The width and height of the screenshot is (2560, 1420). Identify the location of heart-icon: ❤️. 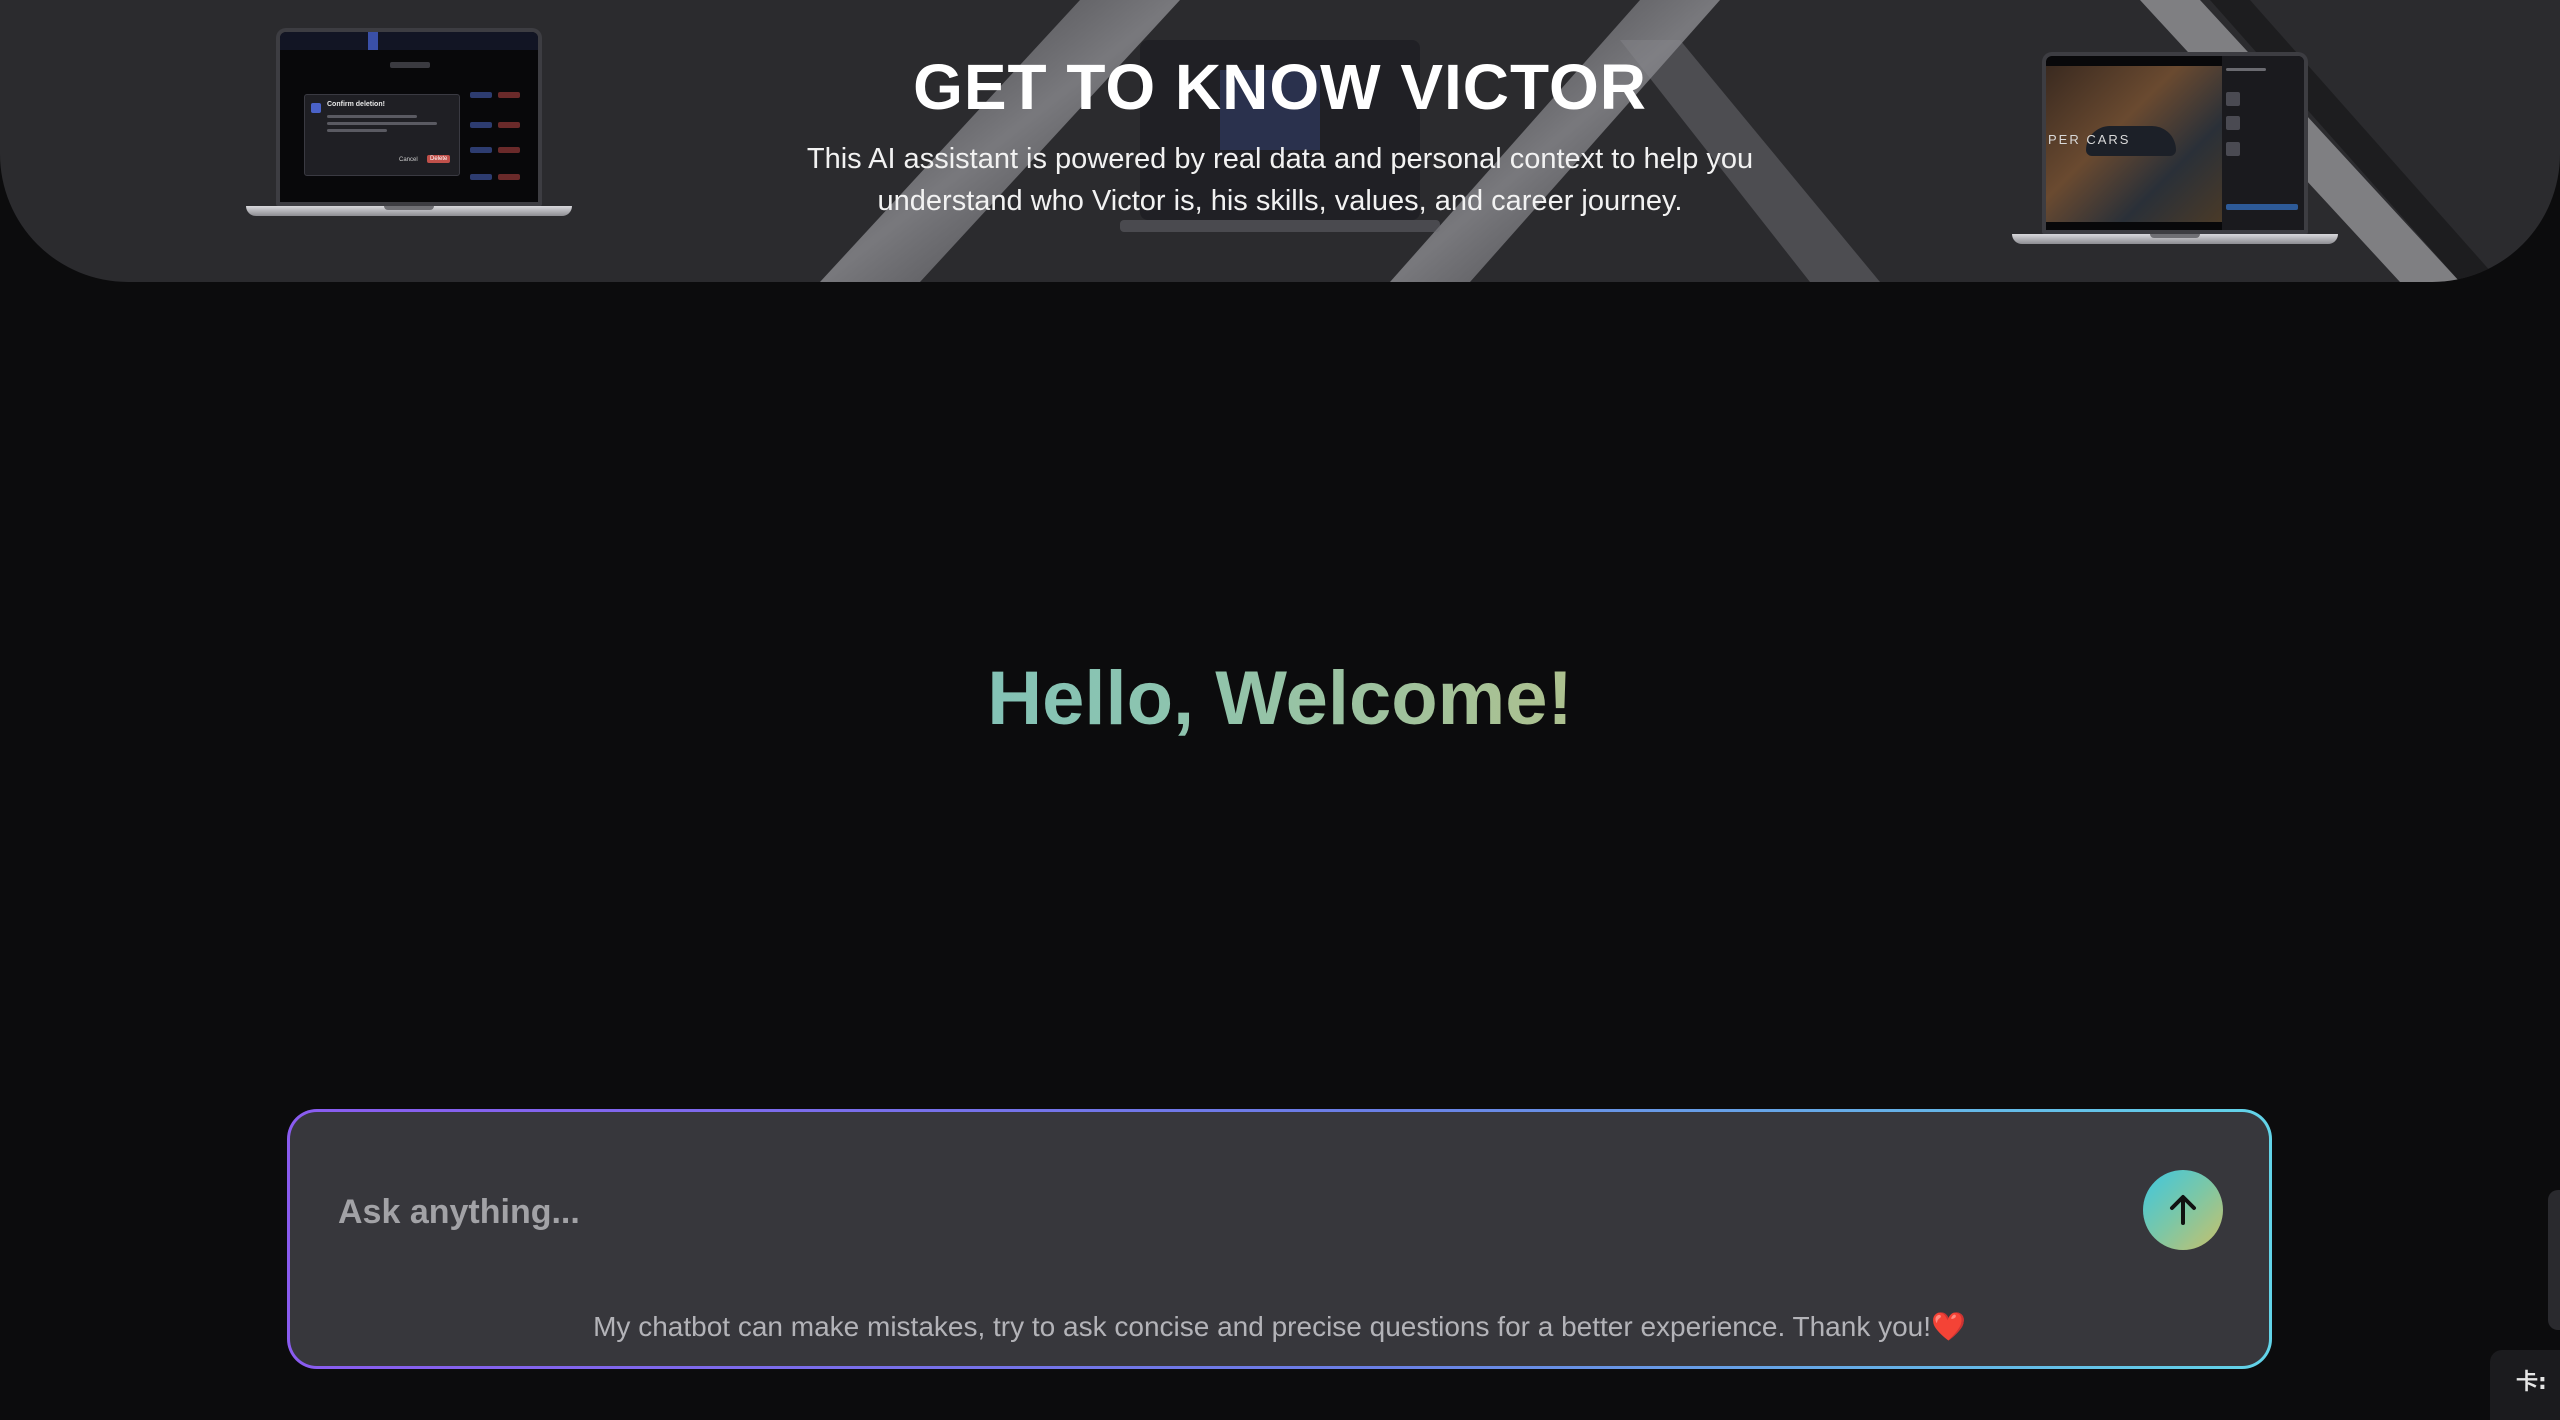
(1948, 1326).